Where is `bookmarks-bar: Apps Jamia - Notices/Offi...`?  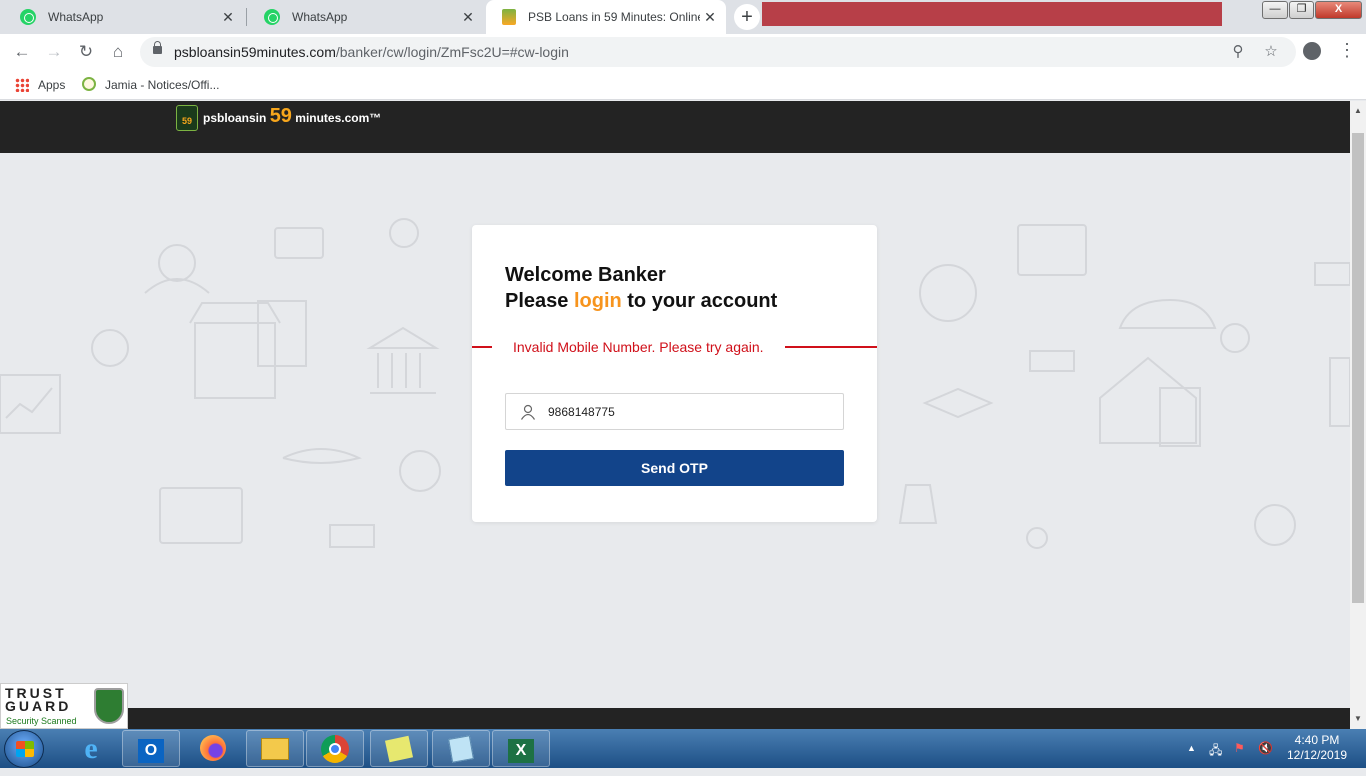 bookmarks-bar: Apps Jamia - Notices/Offi... is located at coordinates (683, 85).